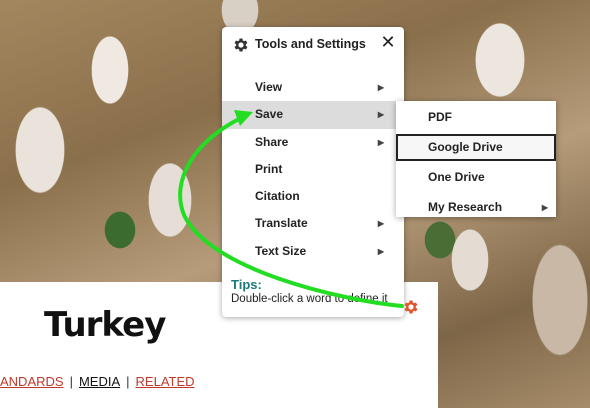 The height and width of the screenshot is (408, 590). What do you see at coordinates (269, 114) in the screenshot?
I see `menu-item-label: Save` at bounding box center [269, 114].